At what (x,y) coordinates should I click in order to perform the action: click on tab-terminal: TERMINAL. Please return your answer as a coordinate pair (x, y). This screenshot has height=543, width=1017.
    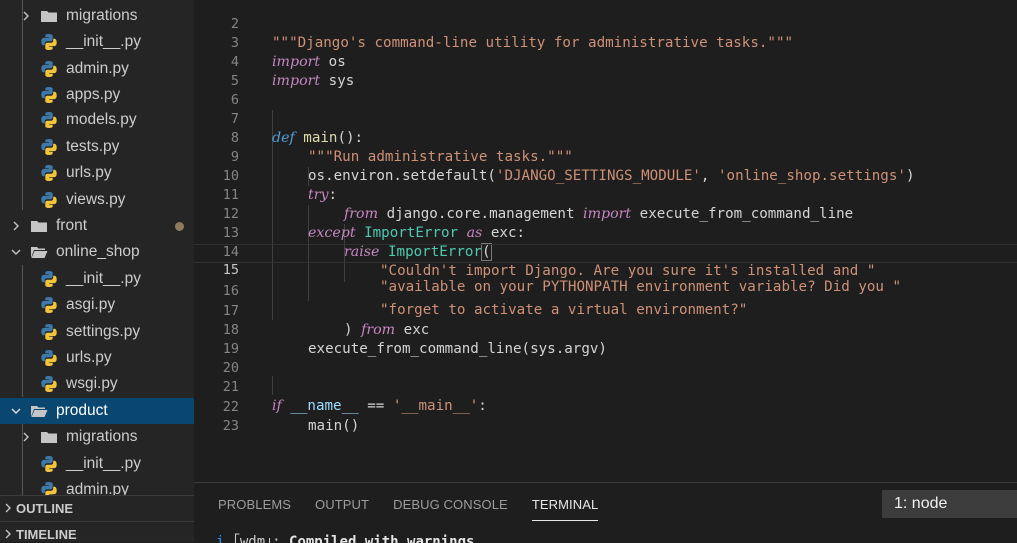
    Looking at the image, I should click on (565, 503).